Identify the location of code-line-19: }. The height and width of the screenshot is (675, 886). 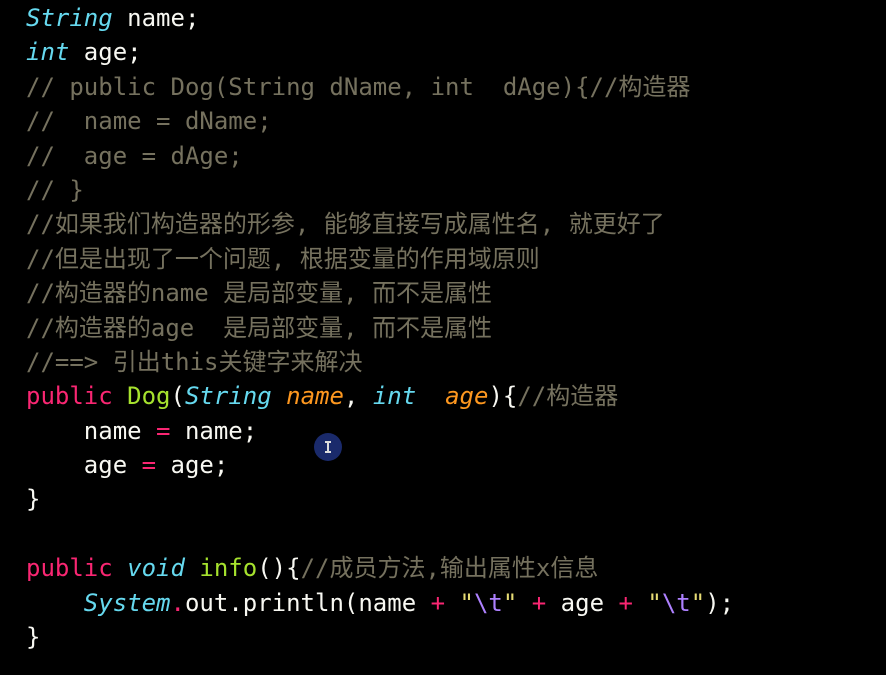
(456, 637).